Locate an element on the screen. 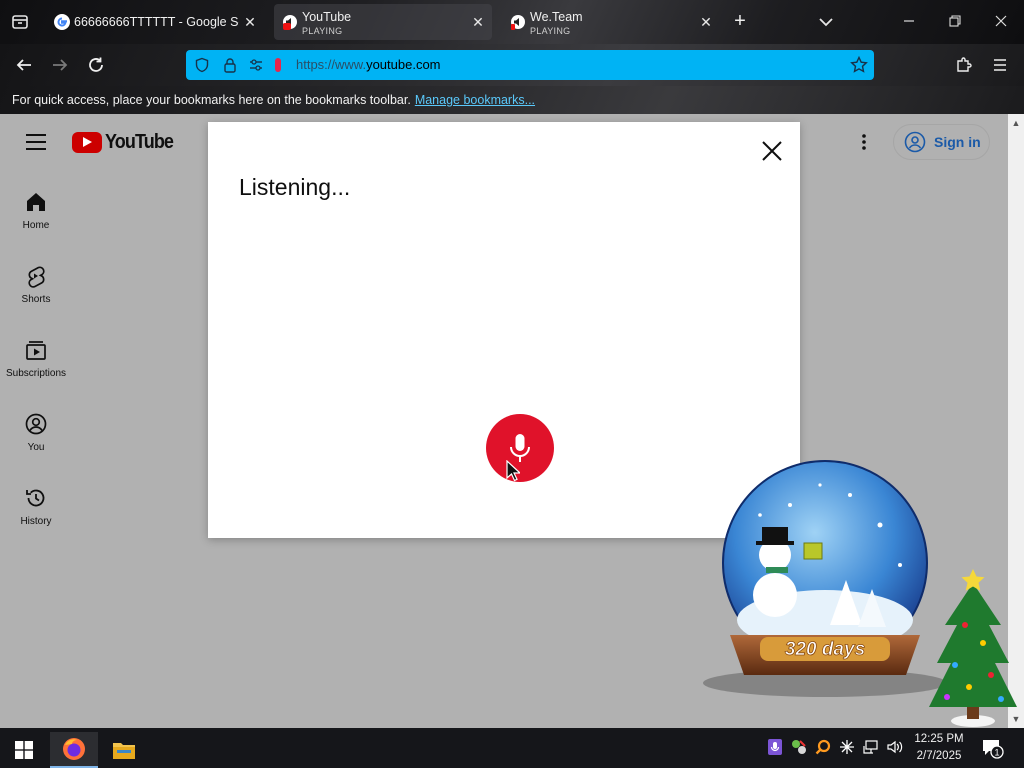 The width and height of the screenshot is (1024, 768). microphone-in-use-icon is located at coordinates (278, 65).